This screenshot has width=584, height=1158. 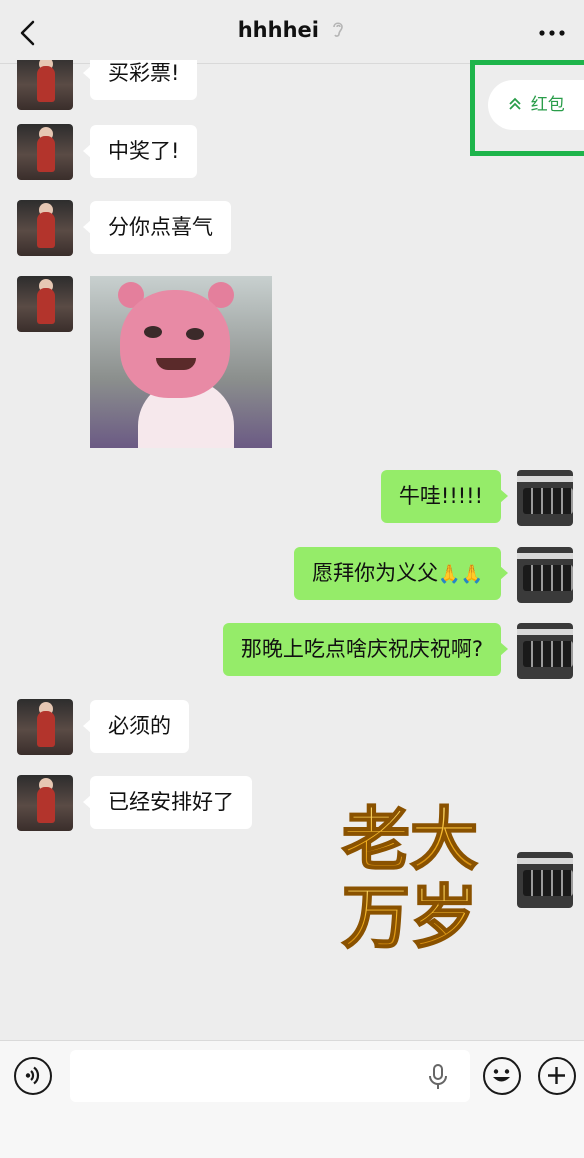 What do you see at coordinates (278, 30) in the screenshot?
I see `chat-title: hhhhei` at bounding box center [278, 30].